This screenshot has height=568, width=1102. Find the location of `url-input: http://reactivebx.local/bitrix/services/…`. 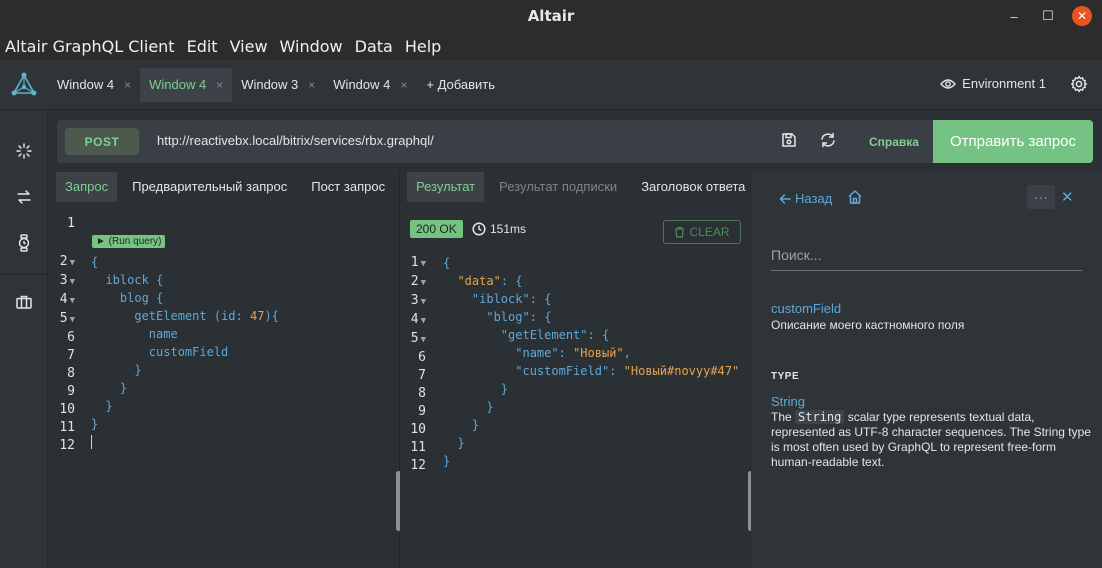

url-input: http://reactivebx.local/bitrix/services/… is located at coordinates (295, 140).